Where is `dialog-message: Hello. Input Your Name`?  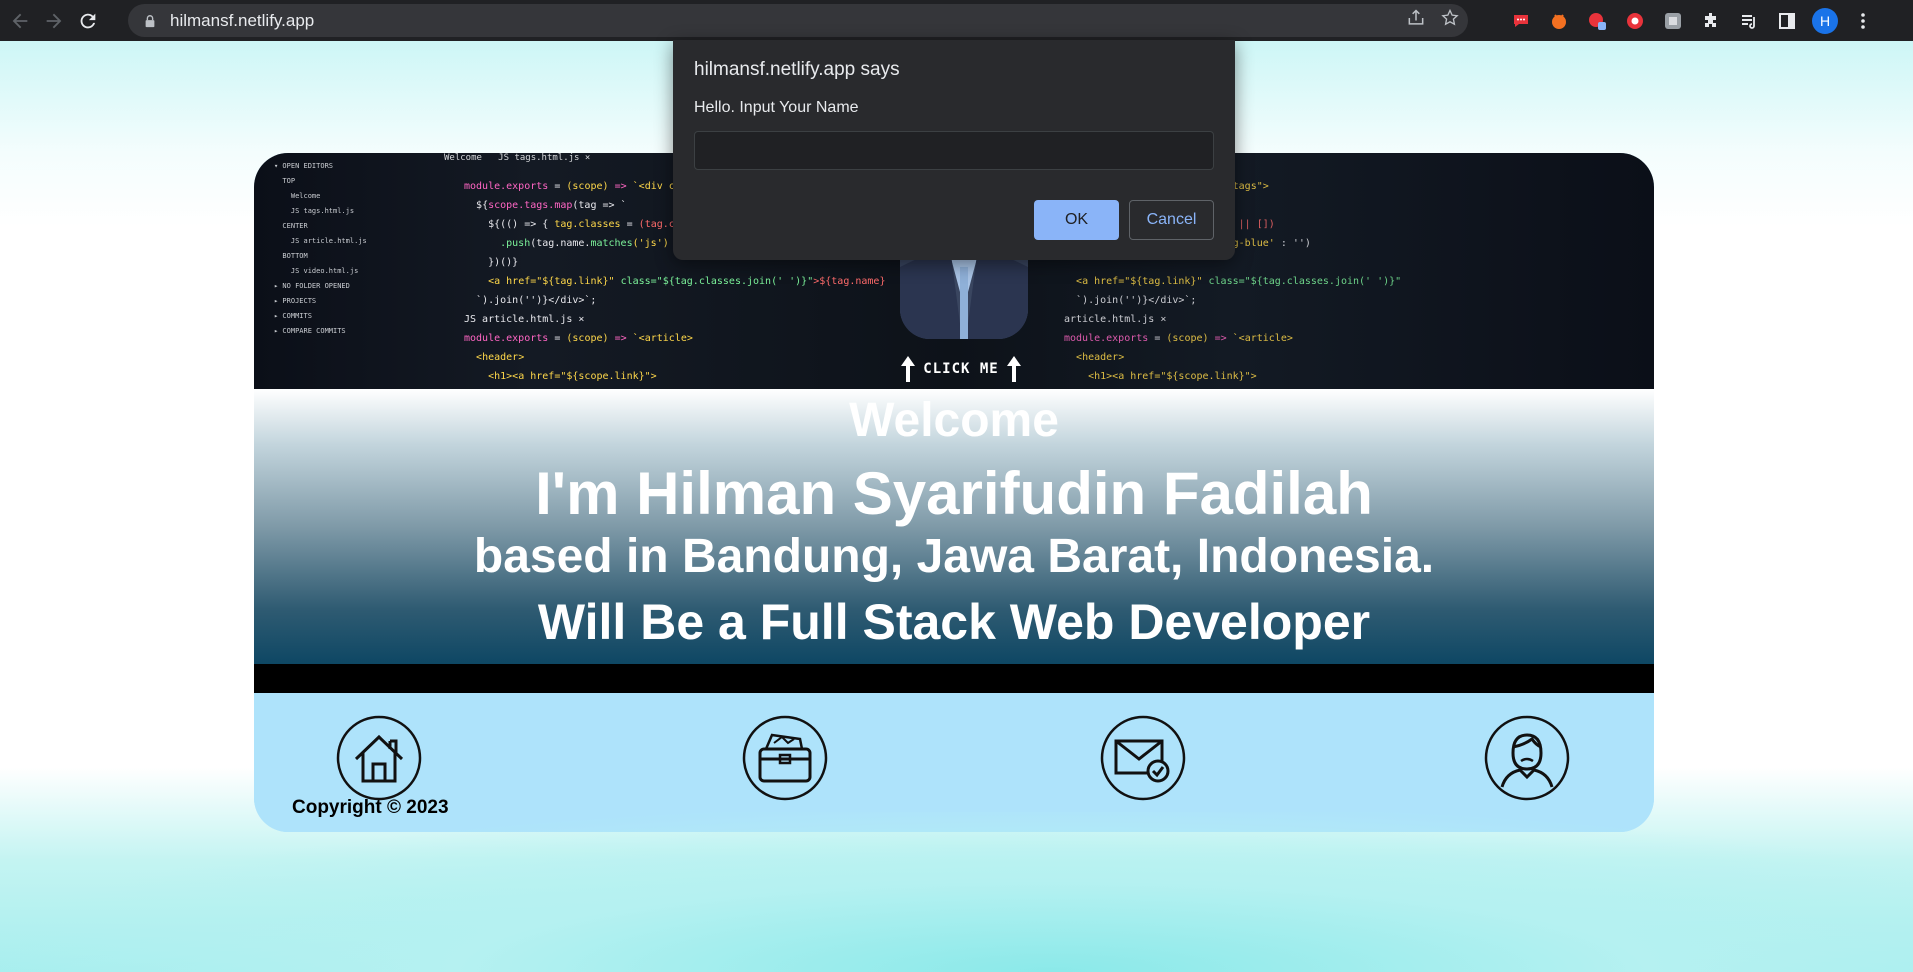 dialog-message: Hello. Input Your Name is located at coordinates (776, 107).